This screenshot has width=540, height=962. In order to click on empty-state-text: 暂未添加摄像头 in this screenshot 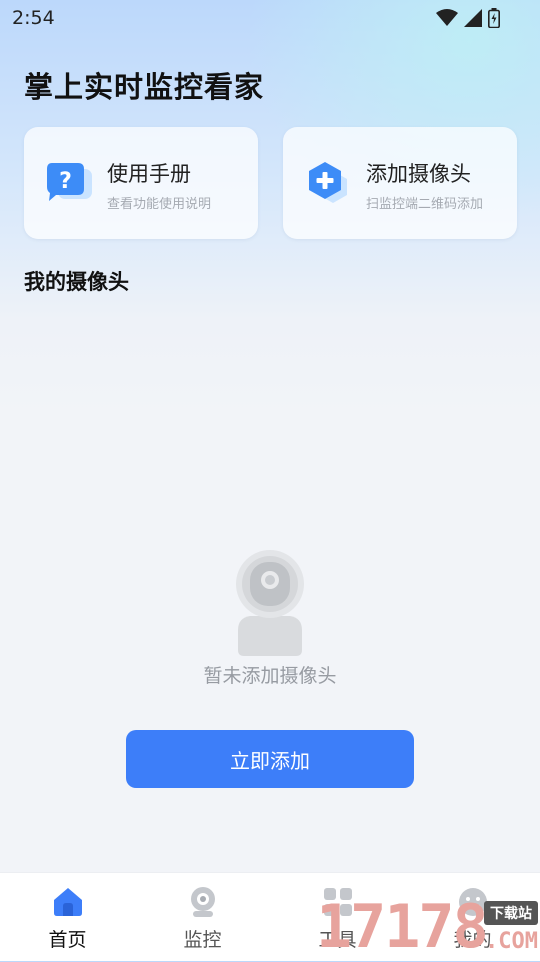, I will do `click(270, 676)`.